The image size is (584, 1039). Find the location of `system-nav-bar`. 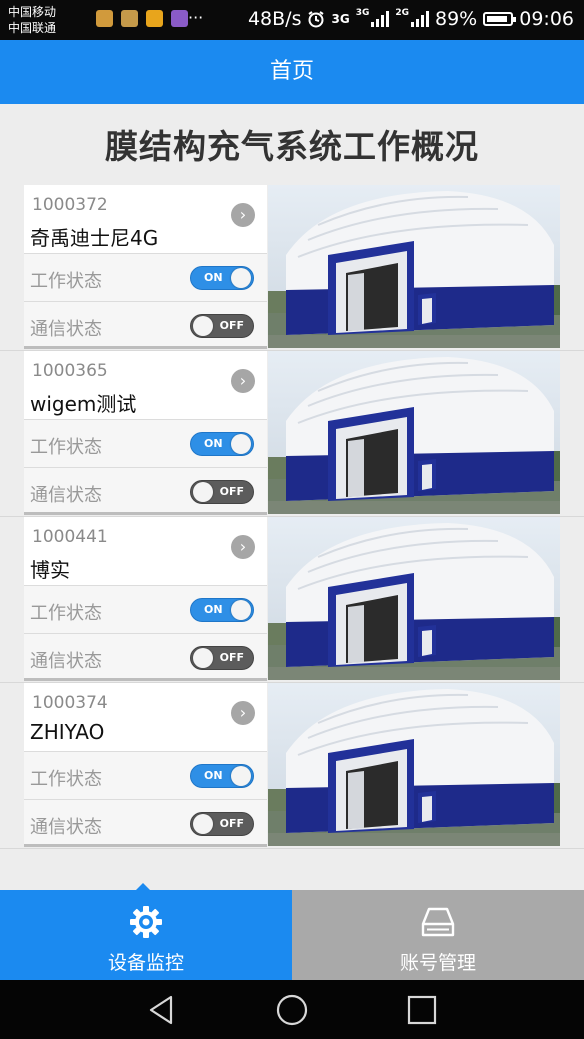

system-nav-bar is located at coordinates (292, 1009).